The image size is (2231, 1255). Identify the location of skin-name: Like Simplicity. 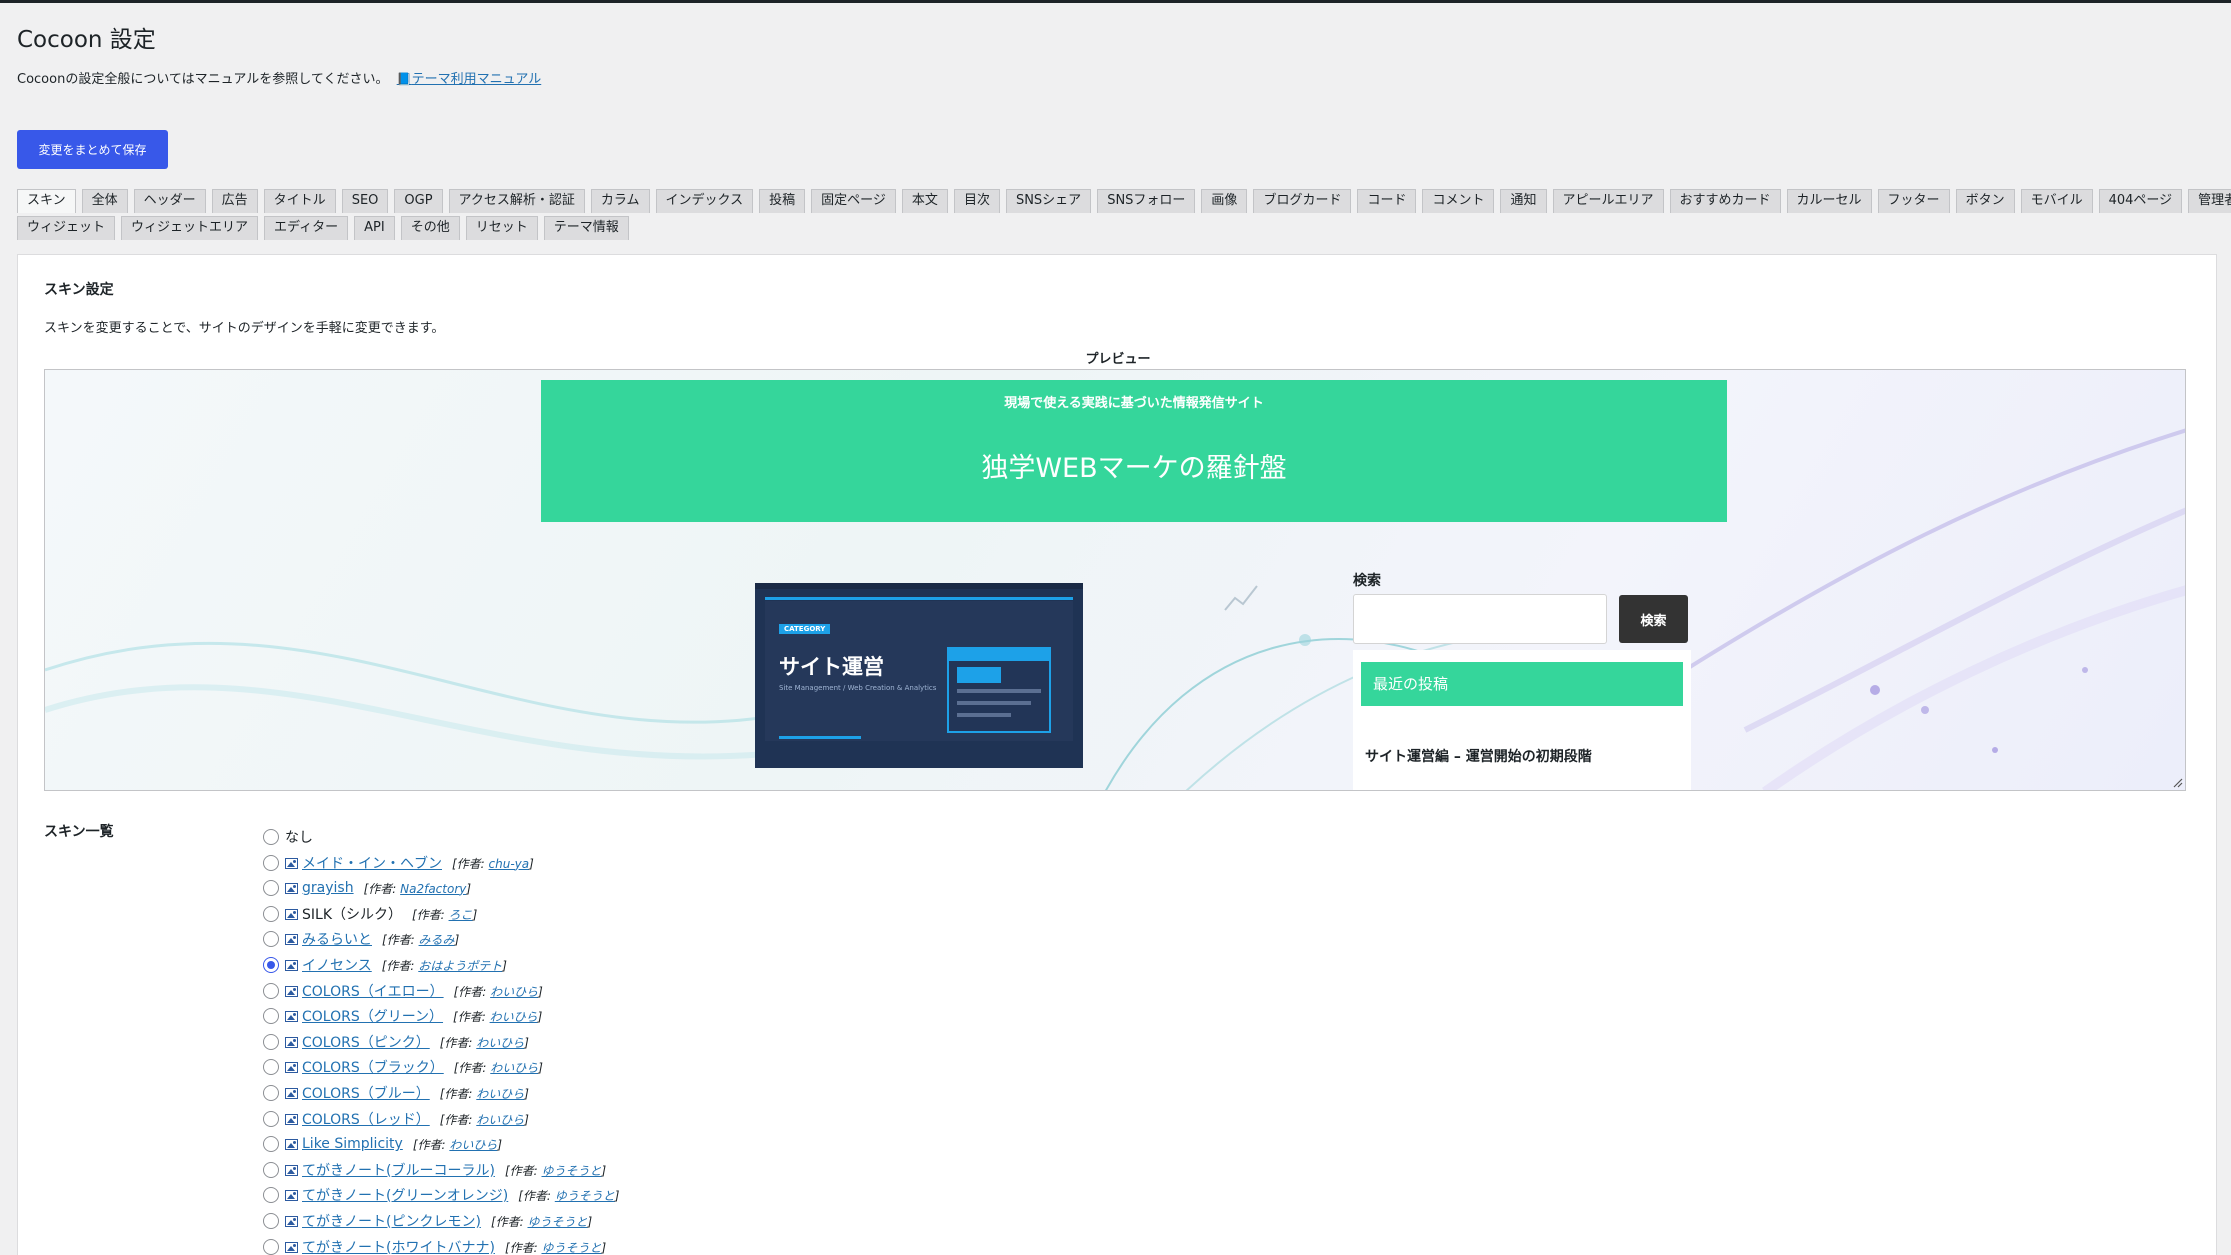
(352, 1144).